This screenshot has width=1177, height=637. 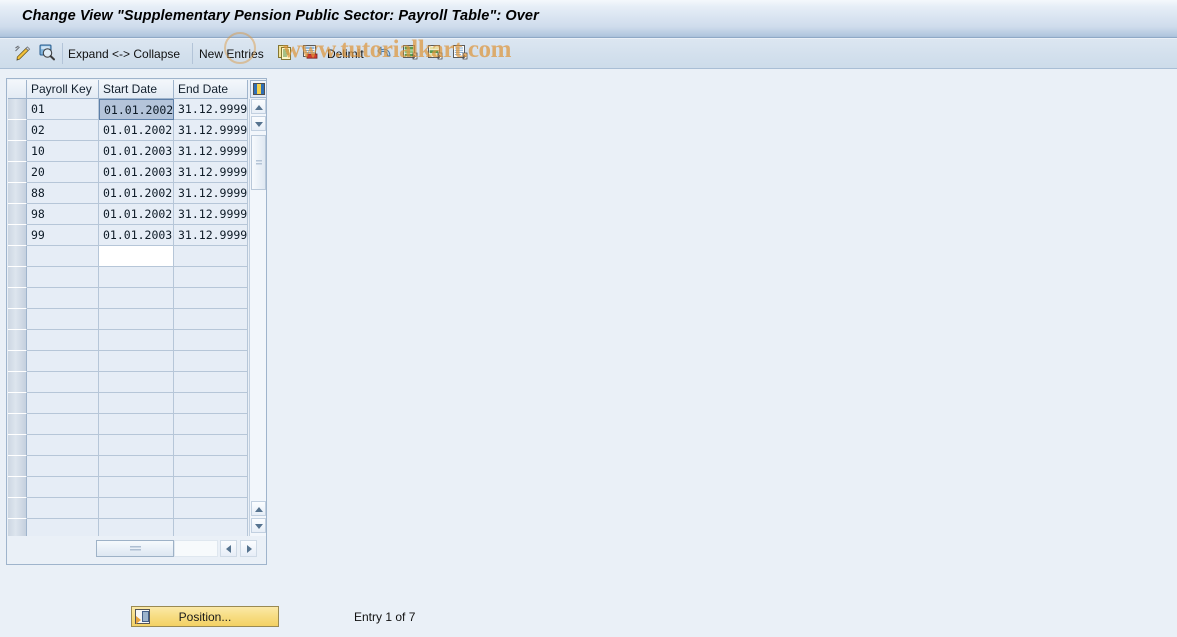 I want to click on scroll-up-button, so click(x=258, y=106).